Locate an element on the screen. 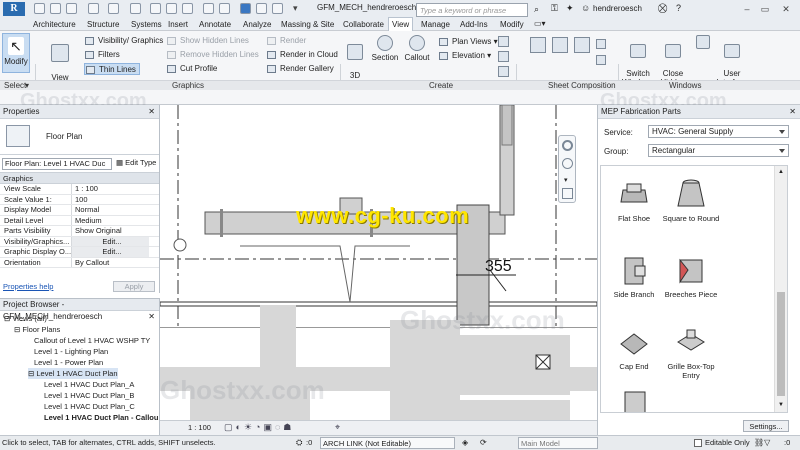 The width and height of the screenshot is (800, 450). duplicate-view-icon is located at coordinates (503, 56).